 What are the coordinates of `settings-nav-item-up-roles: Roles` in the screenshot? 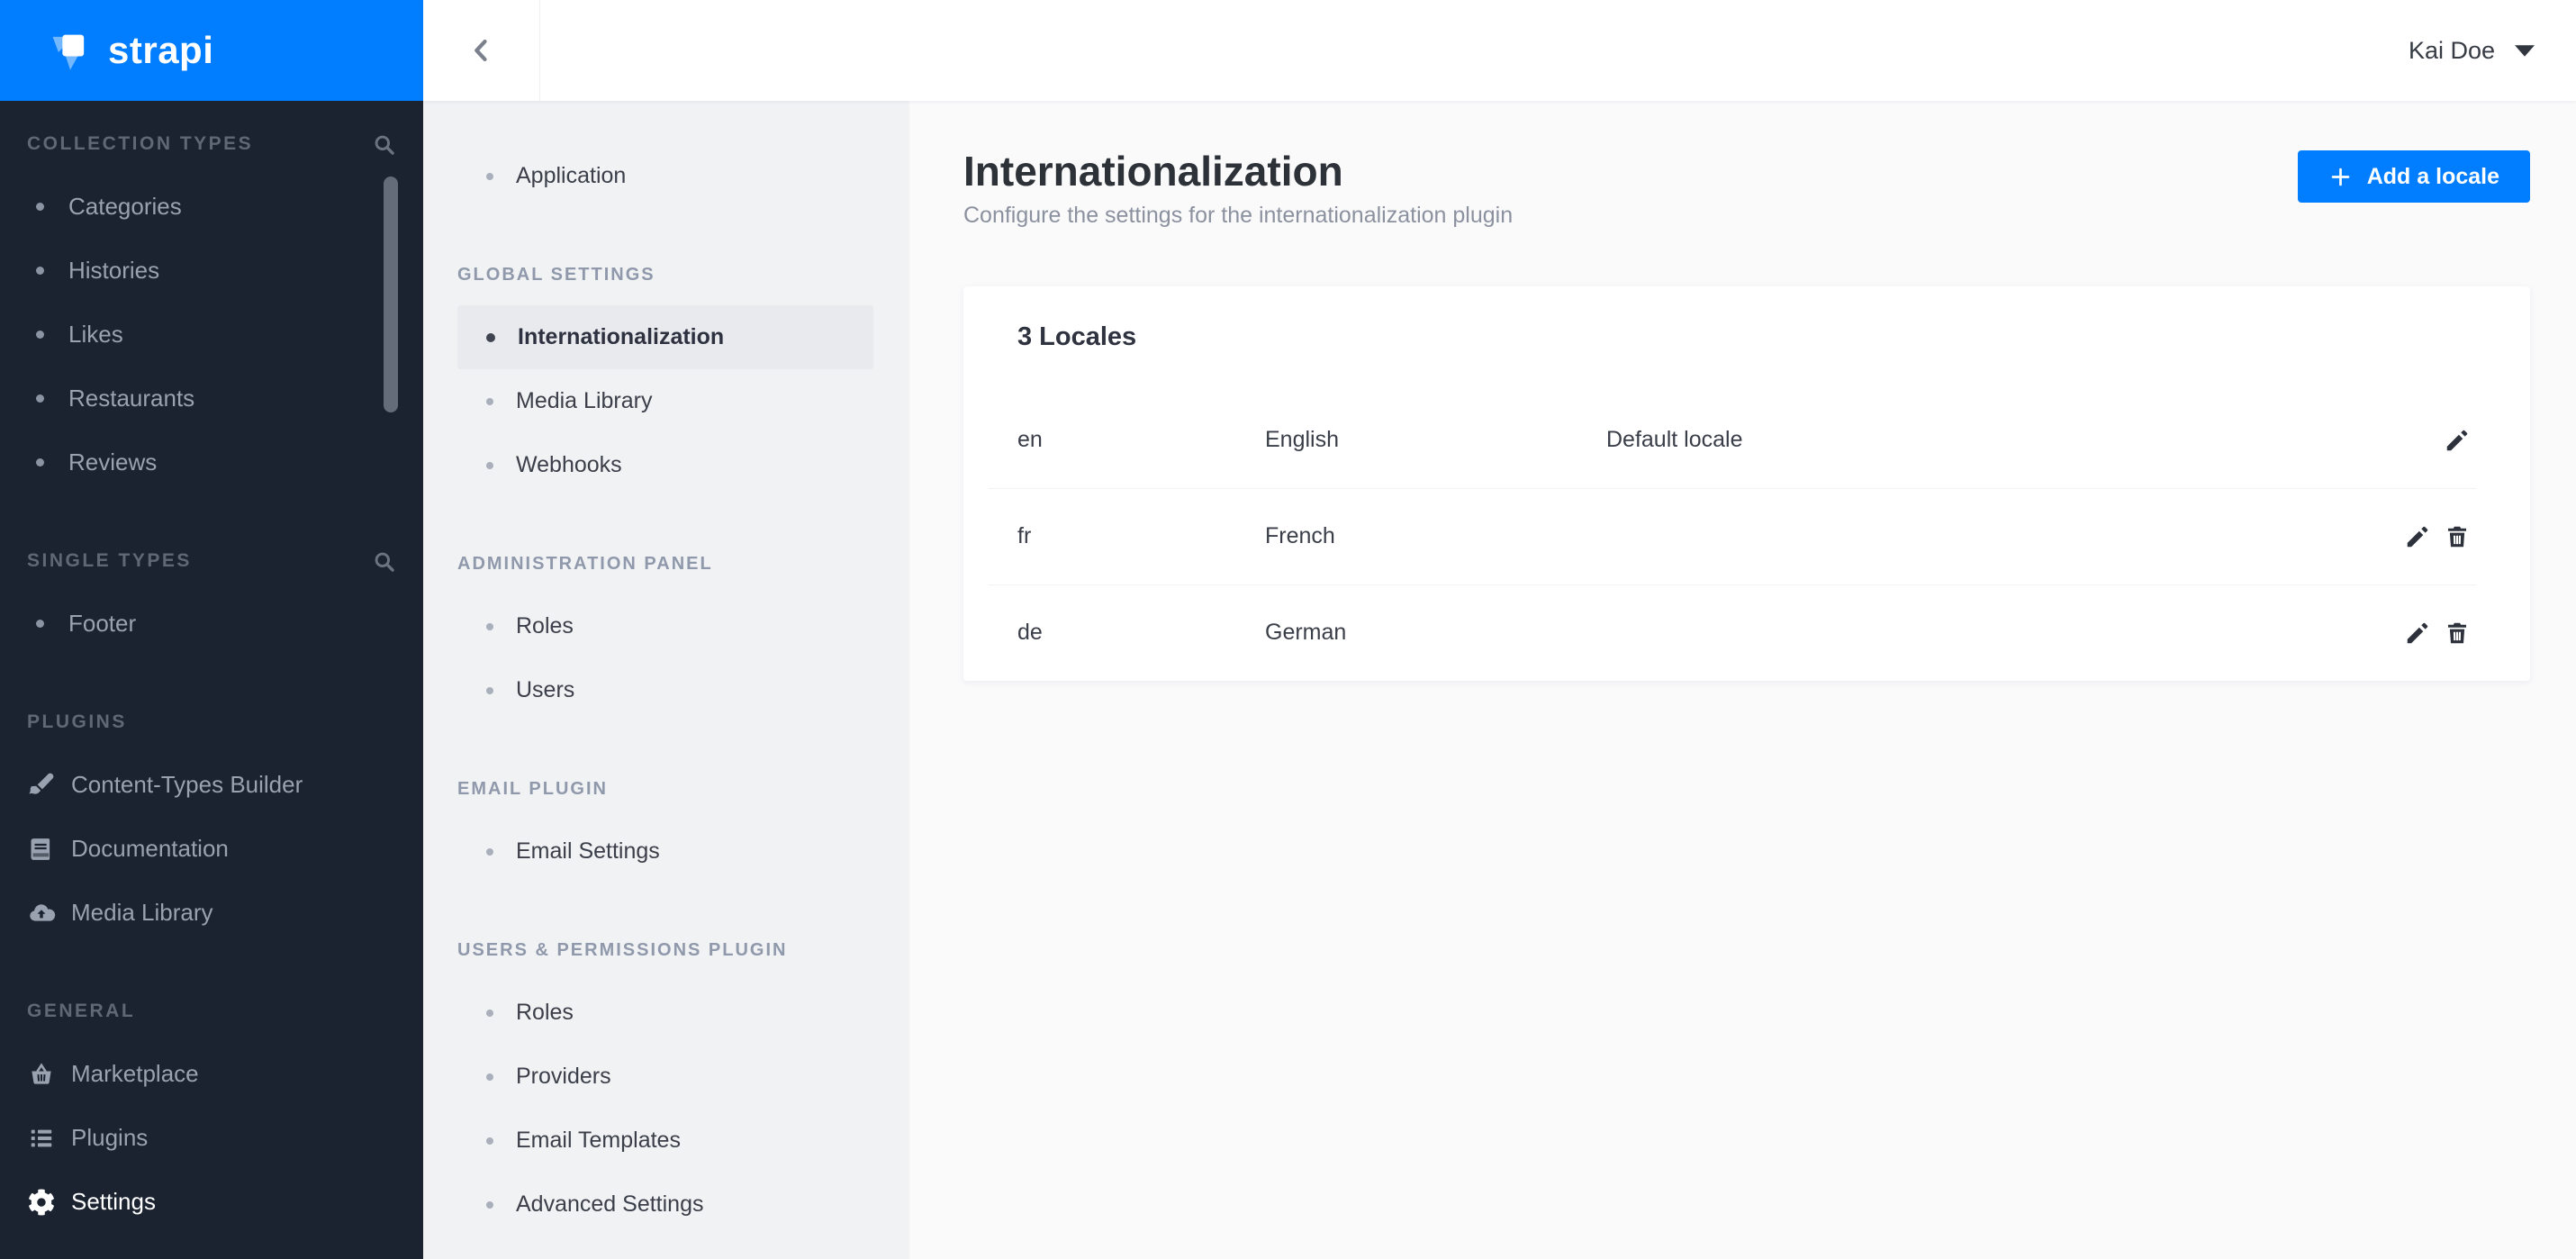 It's located at (666, 1013).